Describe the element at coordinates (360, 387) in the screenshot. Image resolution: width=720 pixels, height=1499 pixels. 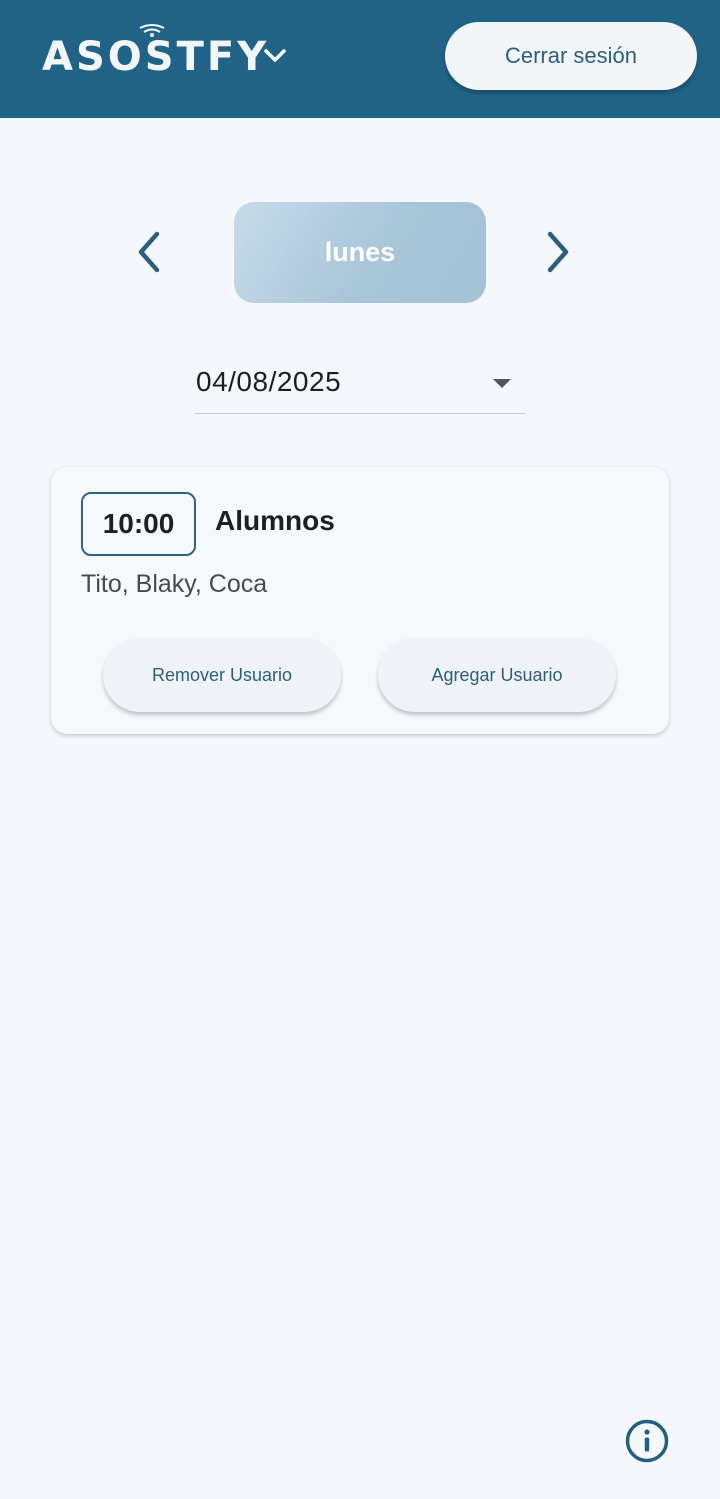
I see `date-dropdown: 04/08/2025` at that location.